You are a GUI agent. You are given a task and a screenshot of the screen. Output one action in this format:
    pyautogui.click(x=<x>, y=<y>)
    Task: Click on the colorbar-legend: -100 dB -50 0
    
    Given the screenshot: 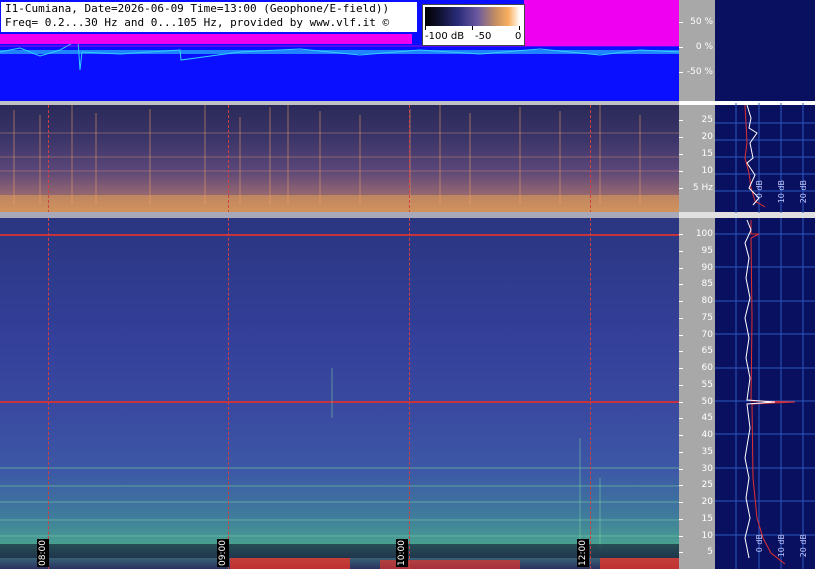 What is the action you would take?
    pyautogui.click(x=473, y=25)
    